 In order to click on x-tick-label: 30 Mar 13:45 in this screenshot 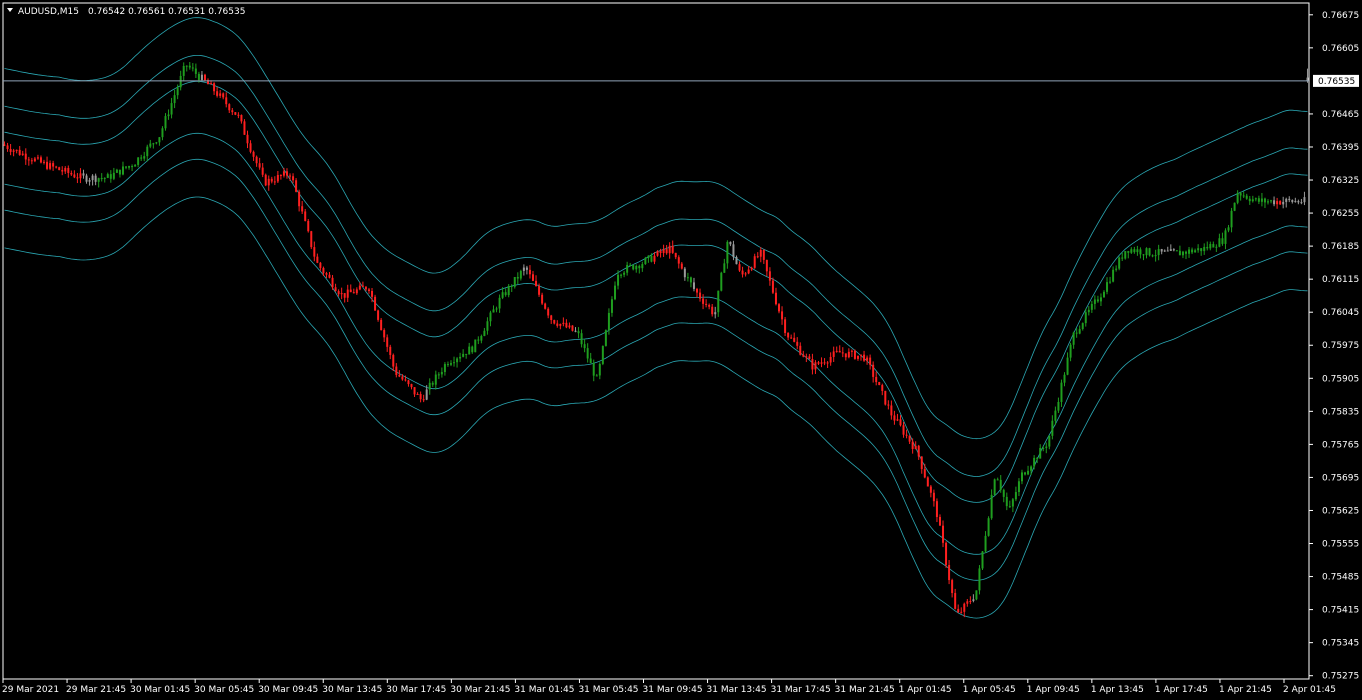, I will do `click(352, 690)`.